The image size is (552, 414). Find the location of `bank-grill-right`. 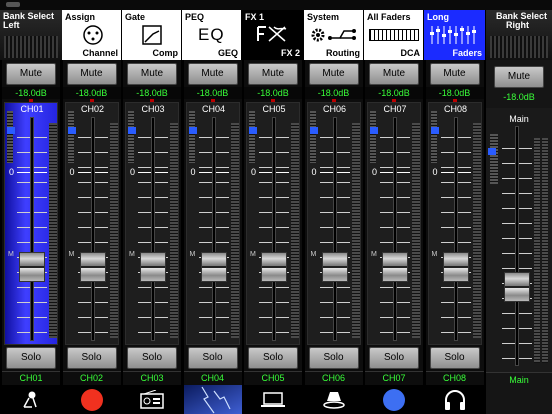

bank-grill-right is located at coordinates (519, 47).